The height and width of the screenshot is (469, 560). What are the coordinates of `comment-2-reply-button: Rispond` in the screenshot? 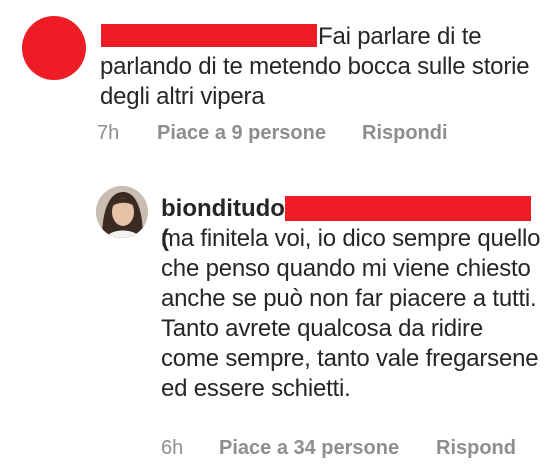 It's located at (476, 448).